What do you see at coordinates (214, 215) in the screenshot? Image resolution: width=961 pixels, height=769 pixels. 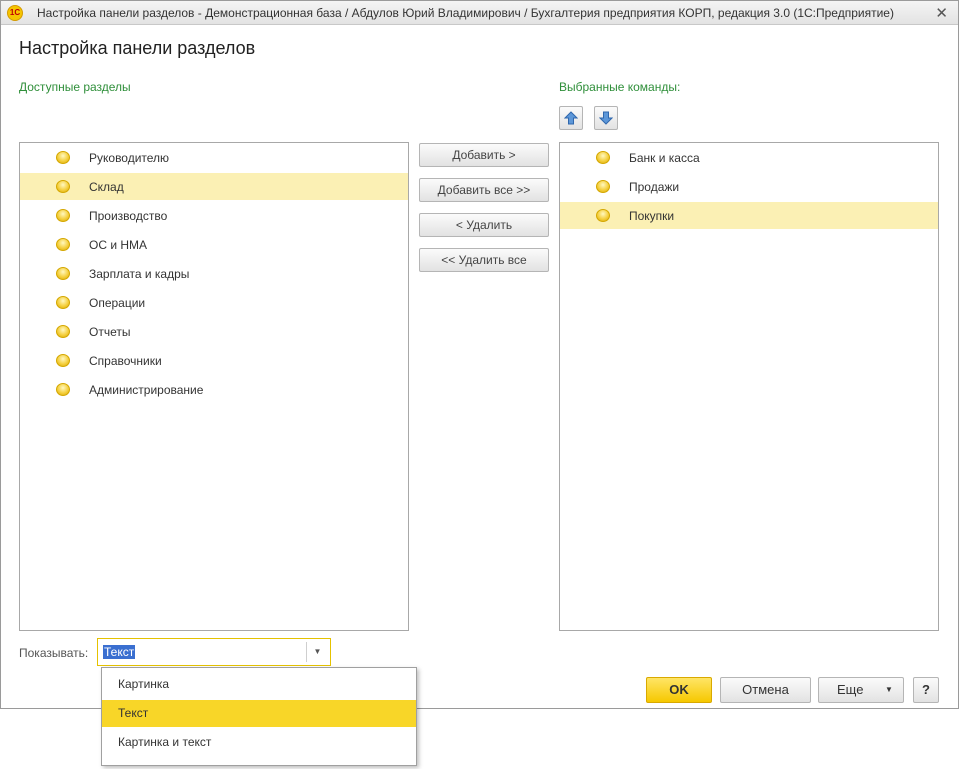 I see `list-item: Производство` at bounding box center [214, 215].